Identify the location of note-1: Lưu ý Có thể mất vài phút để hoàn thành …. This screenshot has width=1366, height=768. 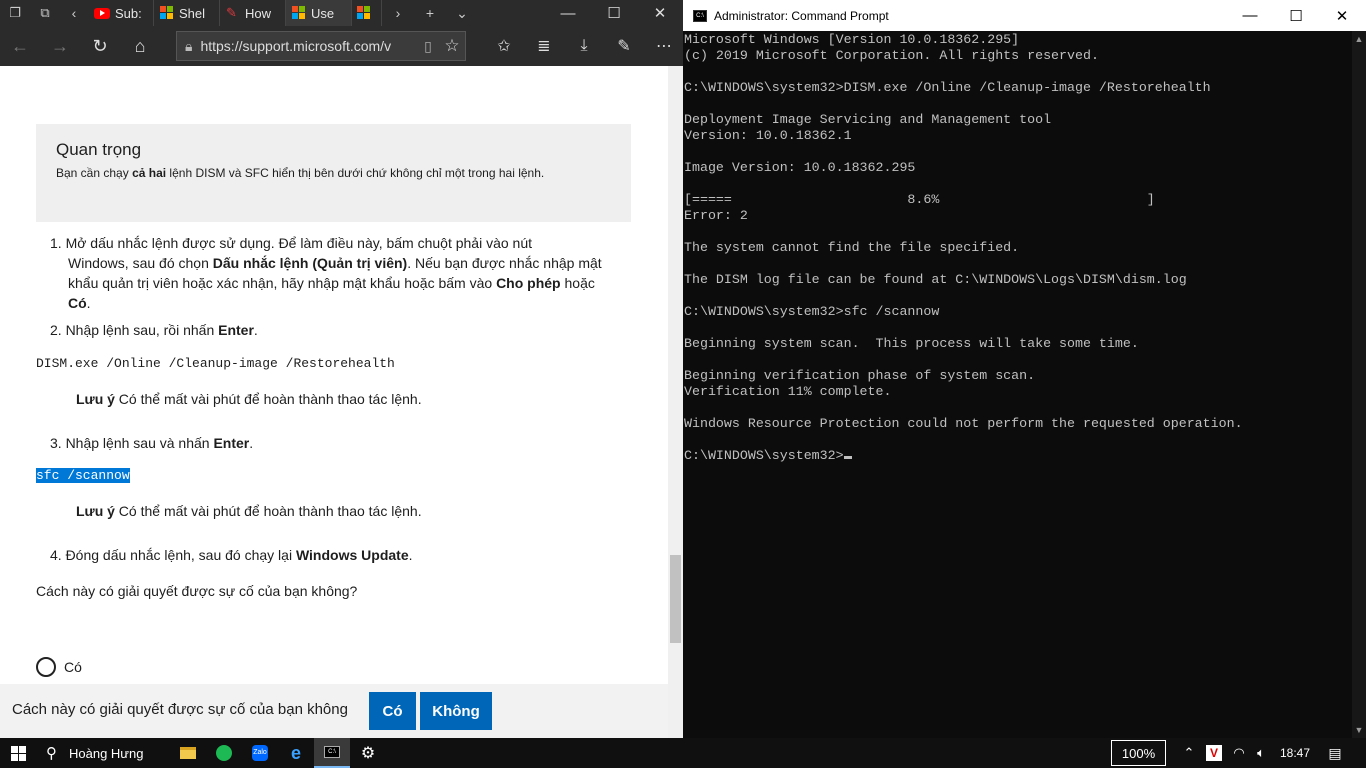
(249, 399).